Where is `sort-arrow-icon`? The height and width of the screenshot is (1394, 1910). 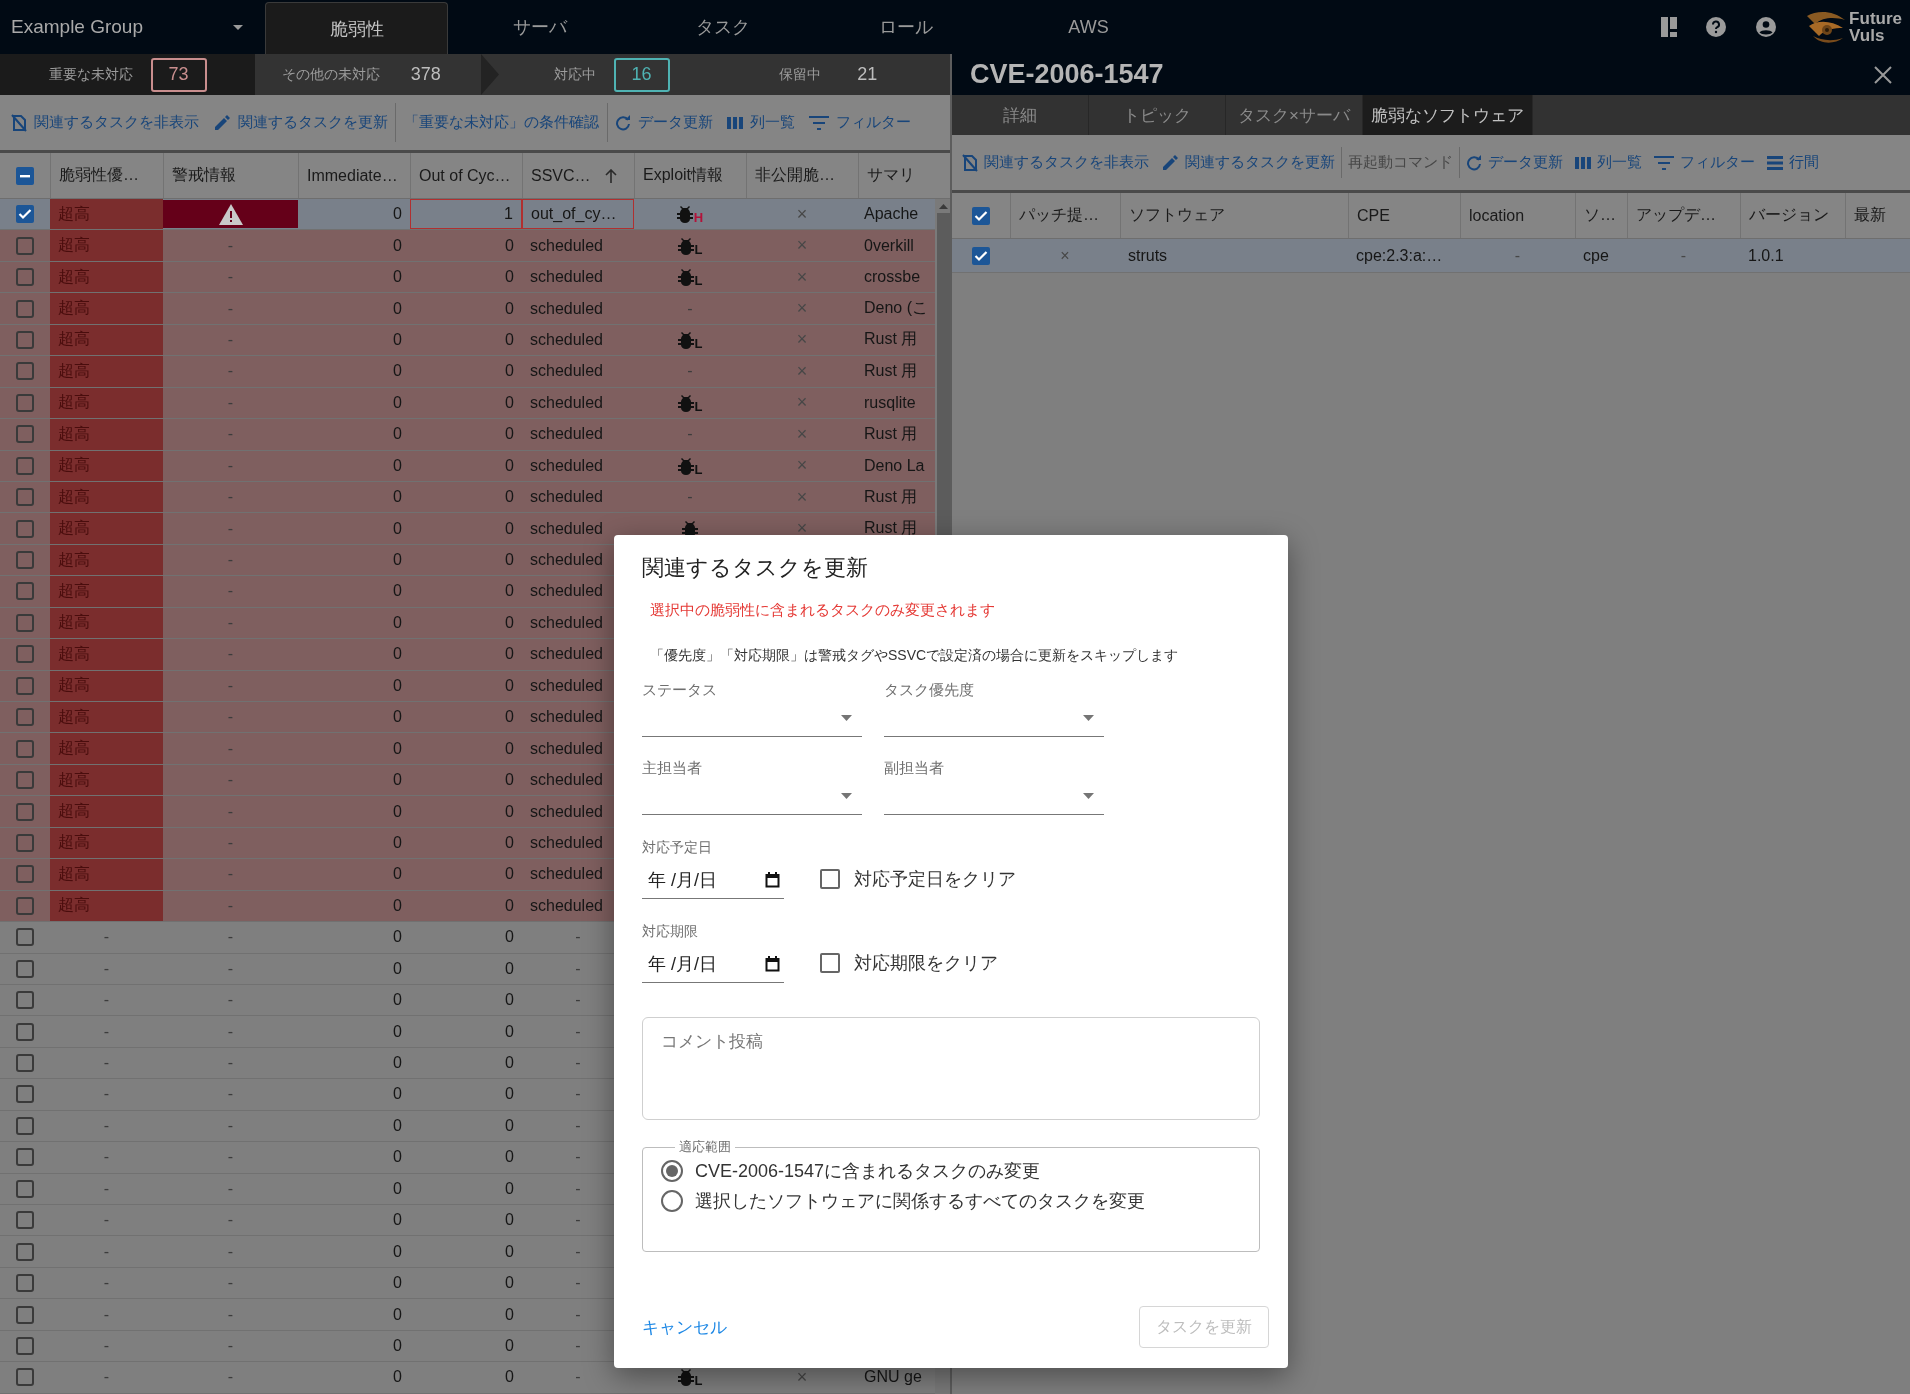
sort-arrow-icon is located at coordinates (610, 175).